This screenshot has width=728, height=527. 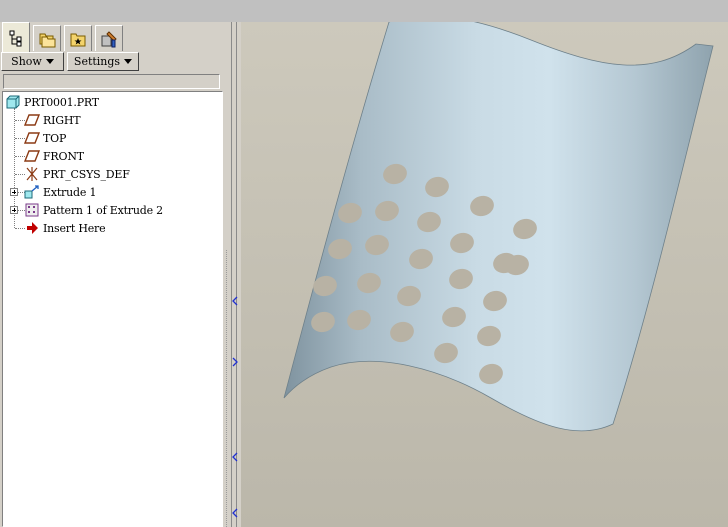 I want to click on part-icon, so click(x=13, y=102).